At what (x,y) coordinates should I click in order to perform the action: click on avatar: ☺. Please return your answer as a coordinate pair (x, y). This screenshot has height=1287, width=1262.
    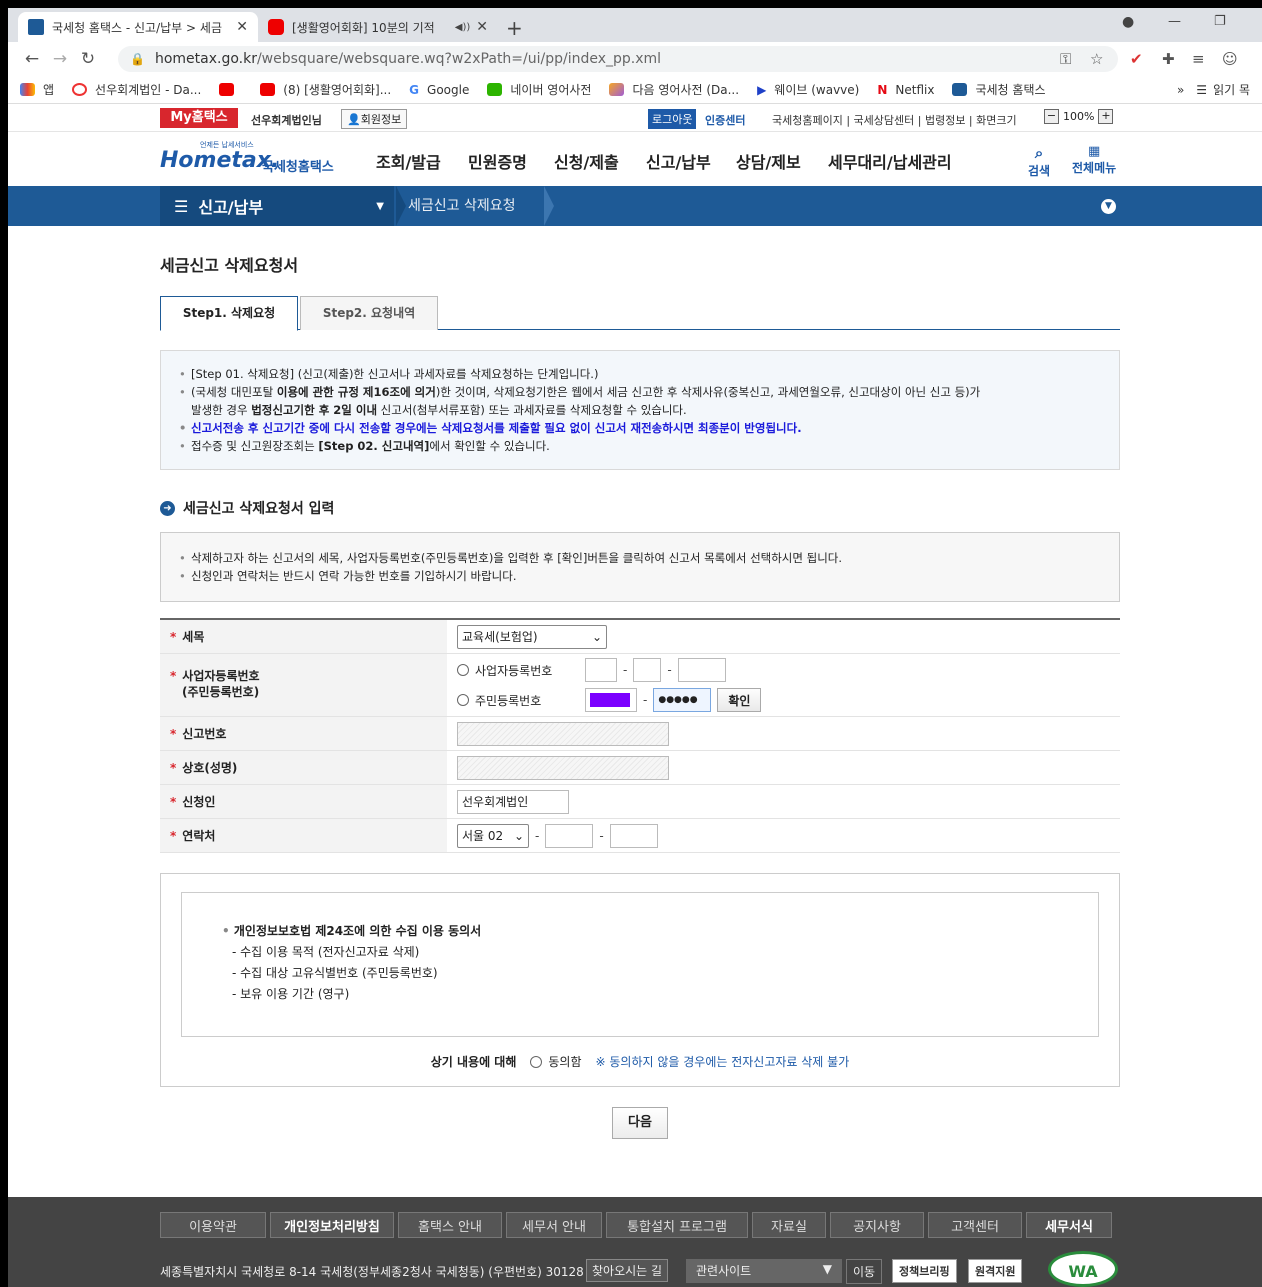
    Looking at the image, I should click on (1230, 59).